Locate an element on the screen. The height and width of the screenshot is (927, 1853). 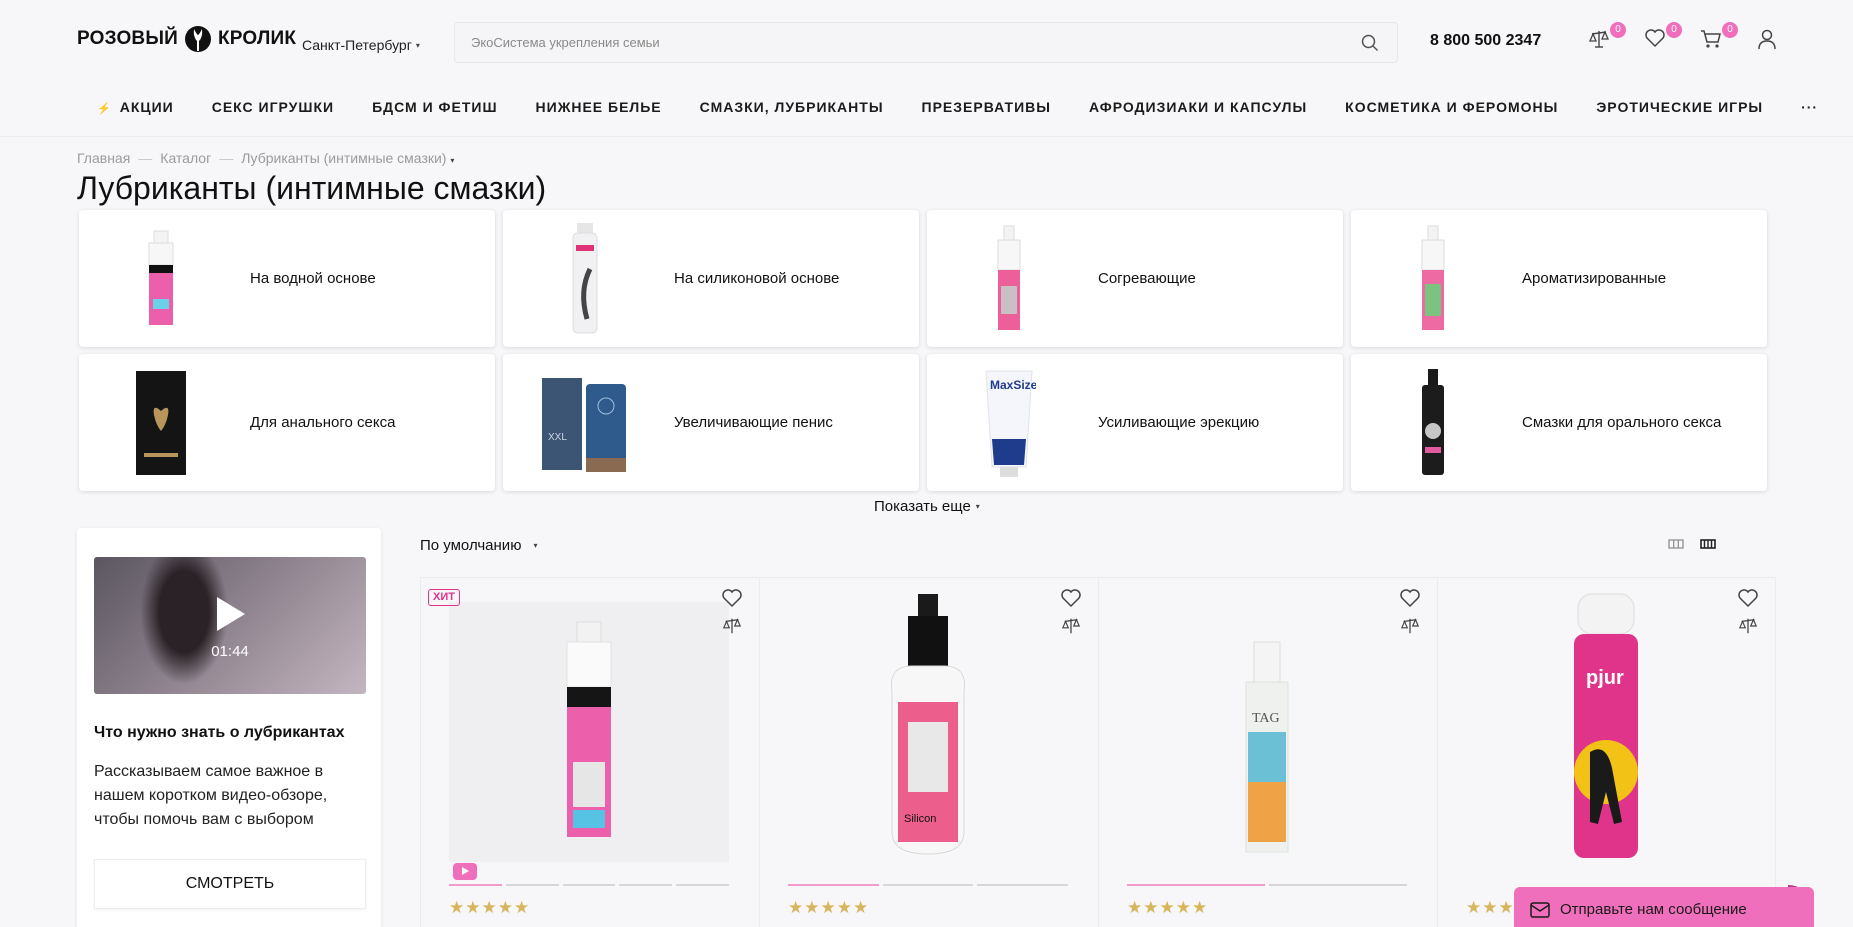
category-tile-water-based: На водной основе is located at coordinates (287, 278).